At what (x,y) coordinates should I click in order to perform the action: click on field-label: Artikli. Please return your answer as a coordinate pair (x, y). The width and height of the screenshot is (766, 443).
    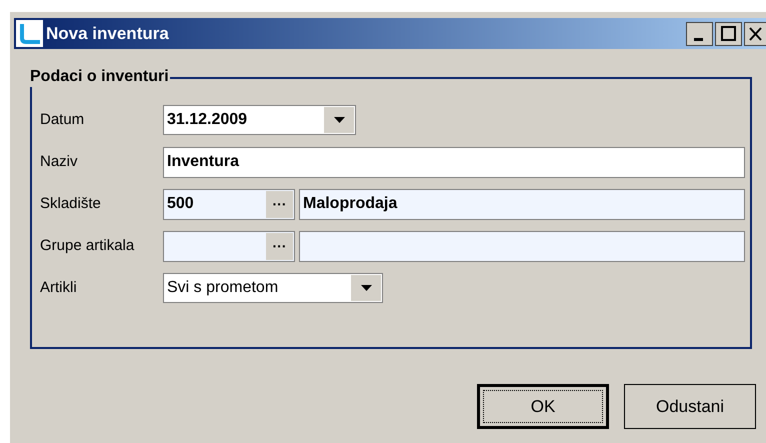
    Looking at the image, I should click on (59, 288).